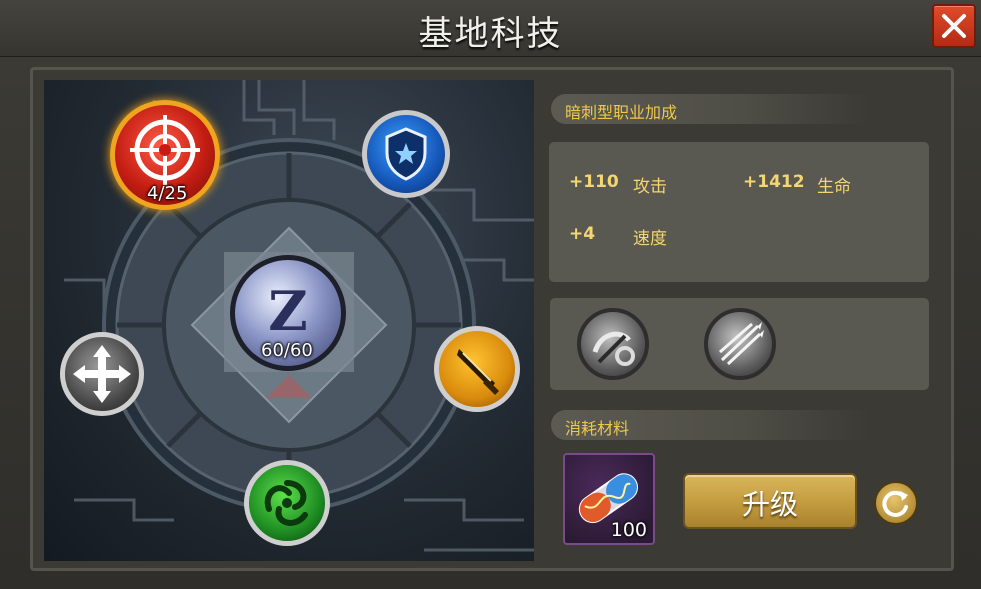  I want to click on material-count: 100, so click(628, 530).